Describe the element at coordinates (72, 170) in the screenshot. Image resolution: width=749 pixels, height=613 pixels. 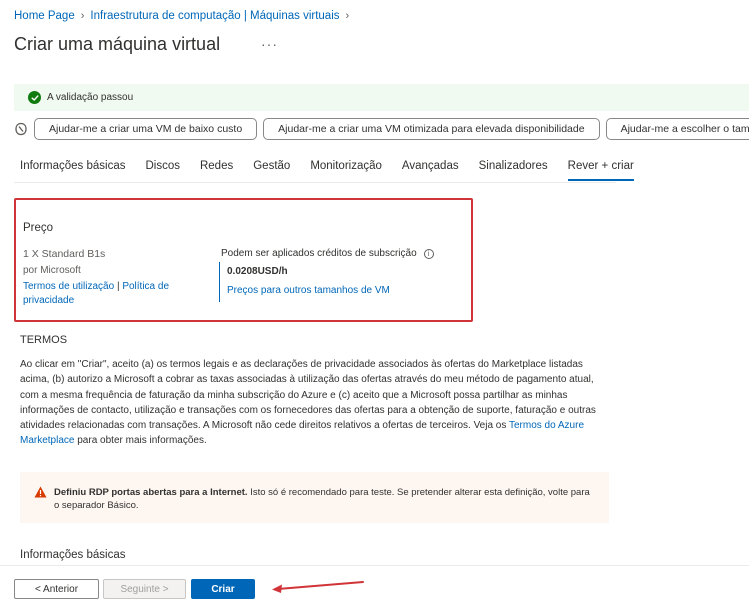
I see `tab-basics: Informações básicas` at that location.